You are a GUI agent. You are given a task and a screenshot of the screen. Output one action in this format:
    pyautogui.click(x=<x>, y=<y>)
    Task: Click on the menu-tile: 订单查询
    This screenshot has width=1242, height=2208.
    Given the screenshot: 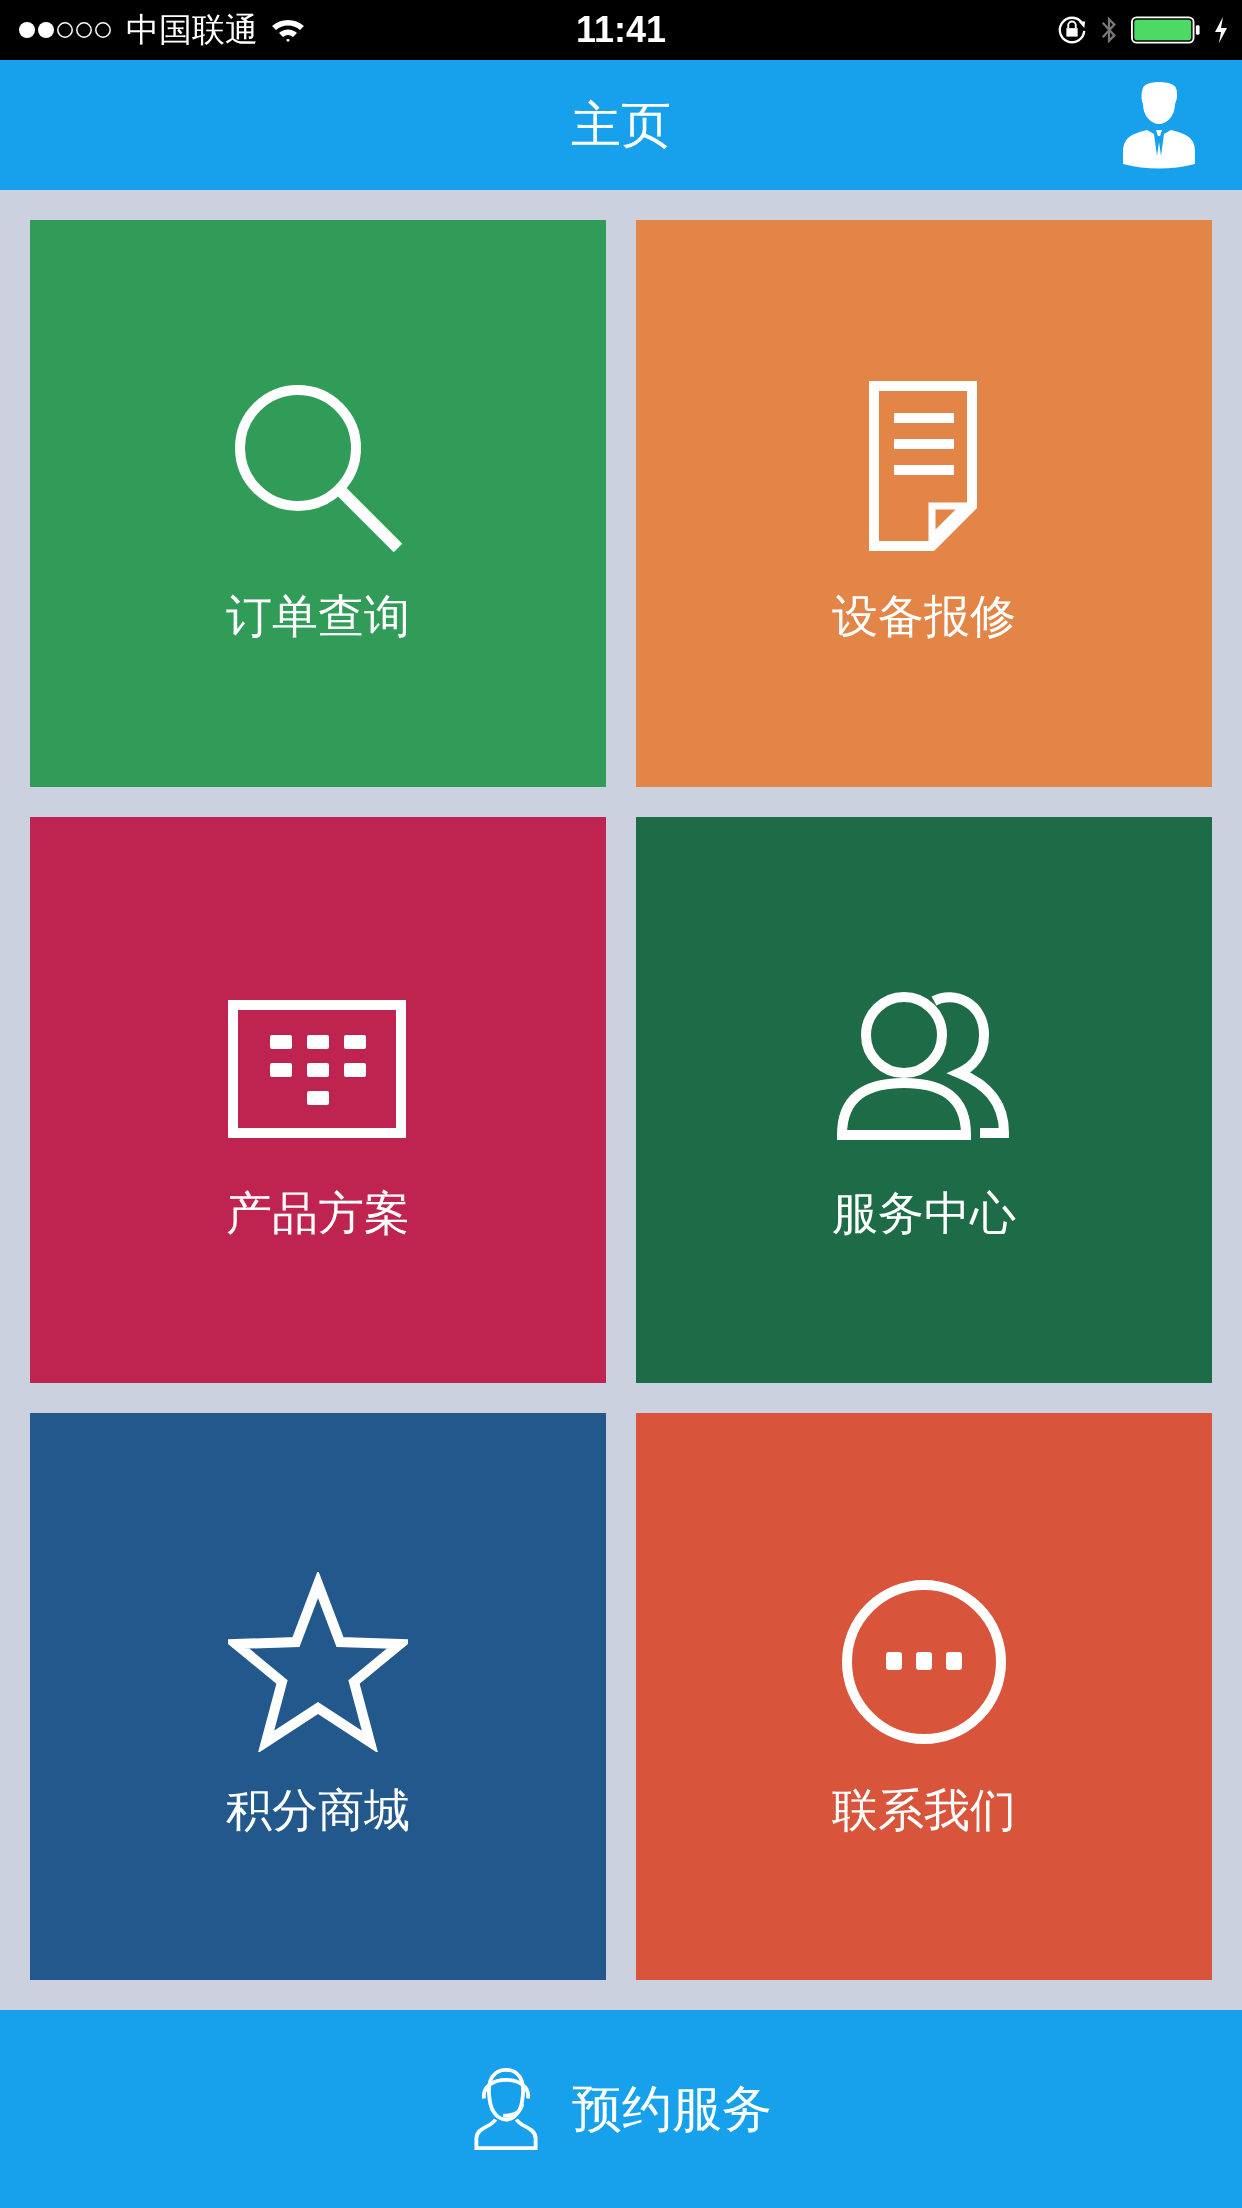 What is the action you would take?
    pyautogui.click(x=318, y=503)
    